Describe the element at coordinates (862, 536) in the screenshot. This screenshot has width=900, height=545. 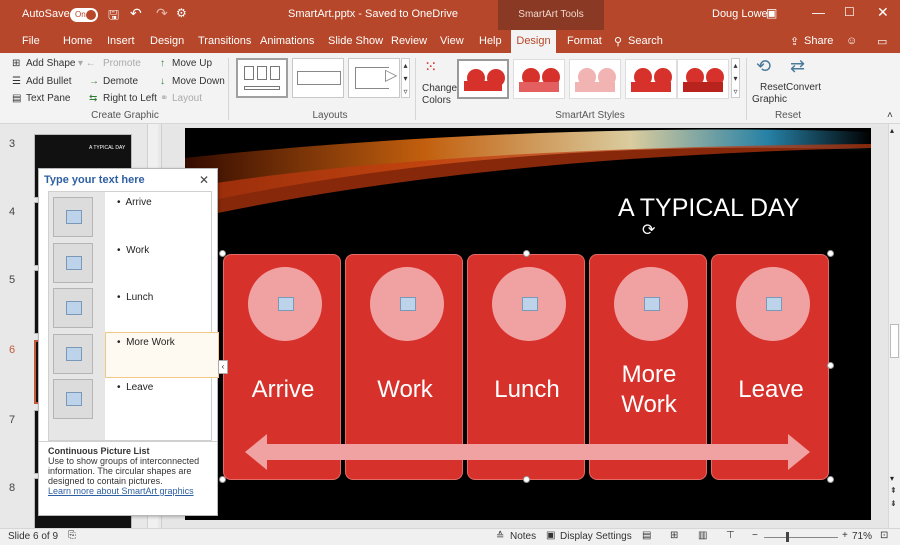
I see `zoom-level: 71%` at that location.